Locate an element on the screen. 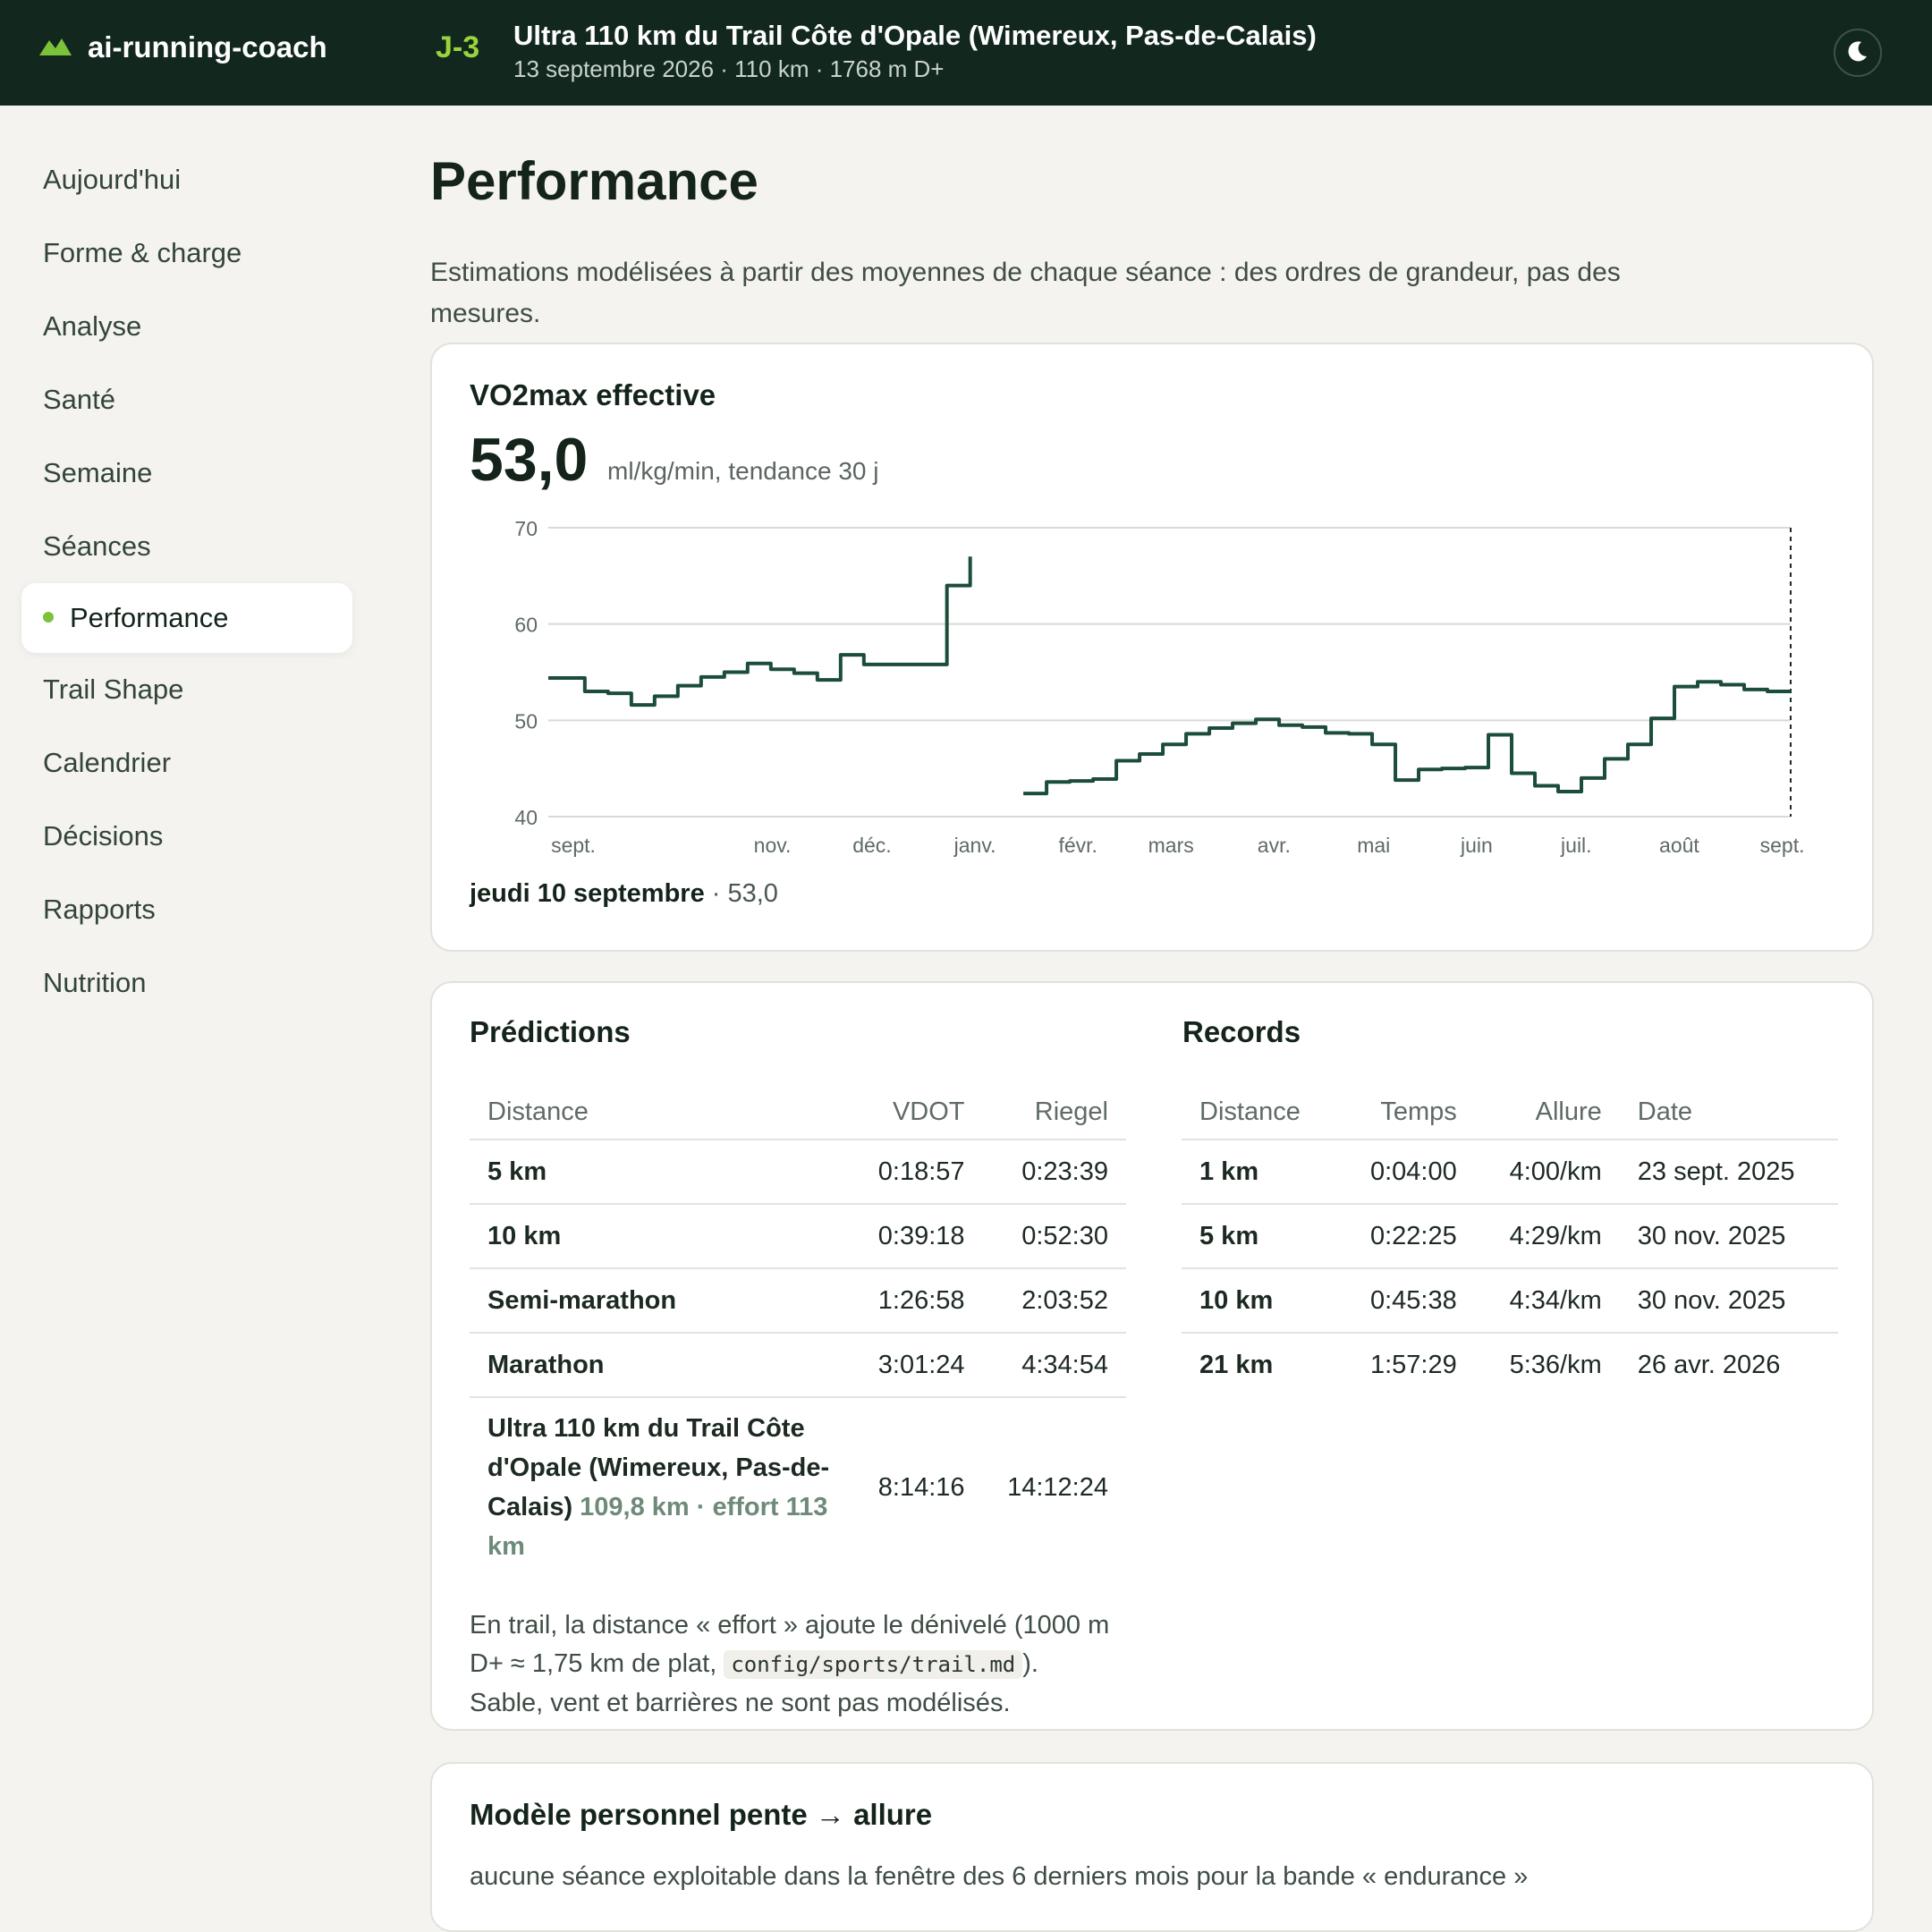 The image size is (1932, 1932). predictions-title: Prédictions is located at coordinates (550, 1031).